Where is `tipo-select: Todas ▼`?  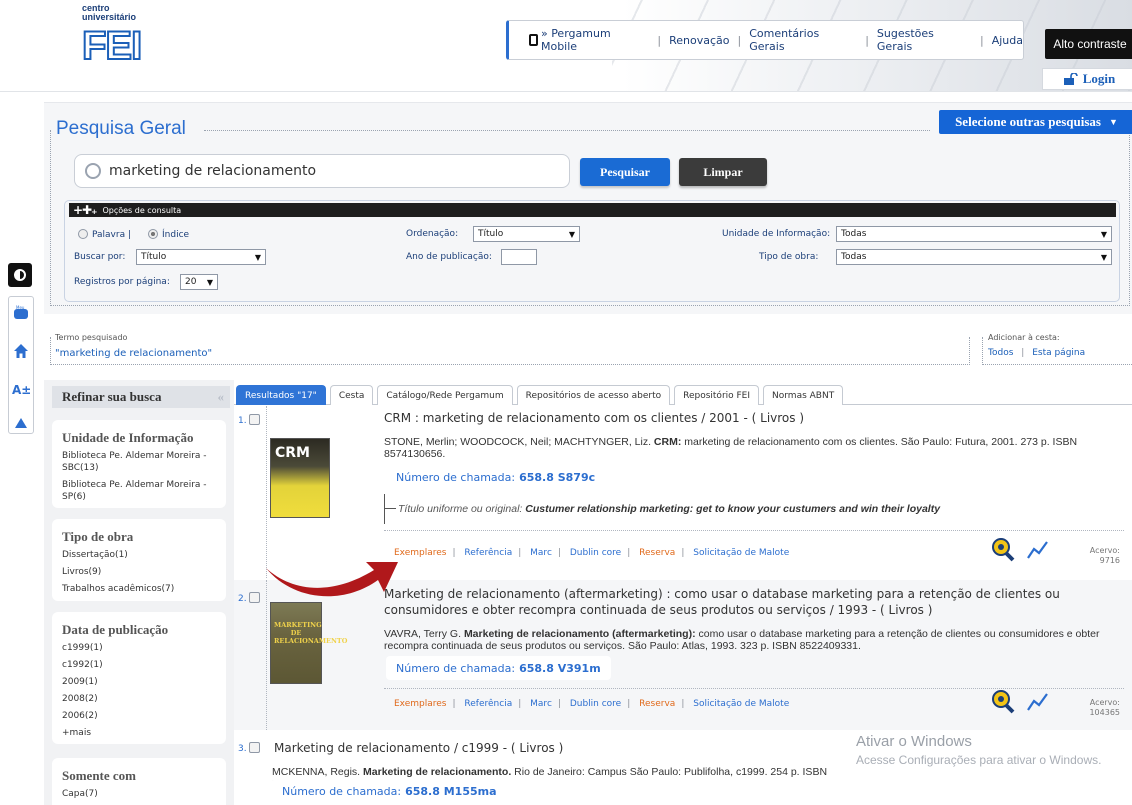 tipo-select: Todas ▼ is located at coordinates (974, 257).